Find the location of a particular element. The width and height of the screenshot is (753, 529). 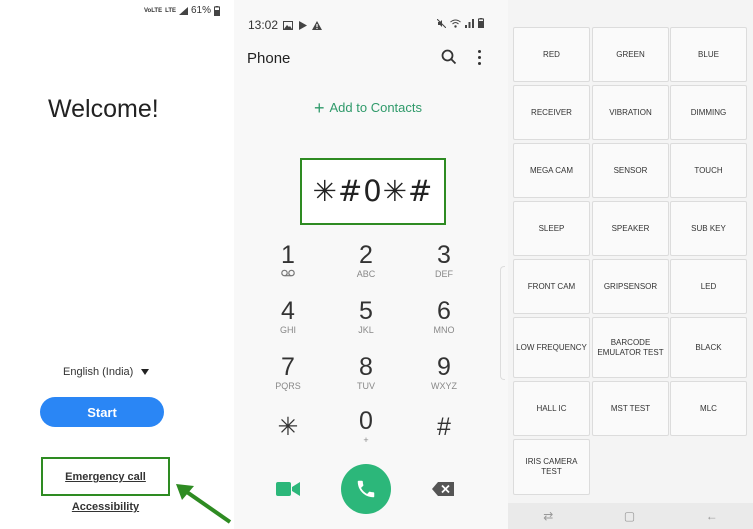

lte-indicator: LTE is located at coordinates (170, 10).